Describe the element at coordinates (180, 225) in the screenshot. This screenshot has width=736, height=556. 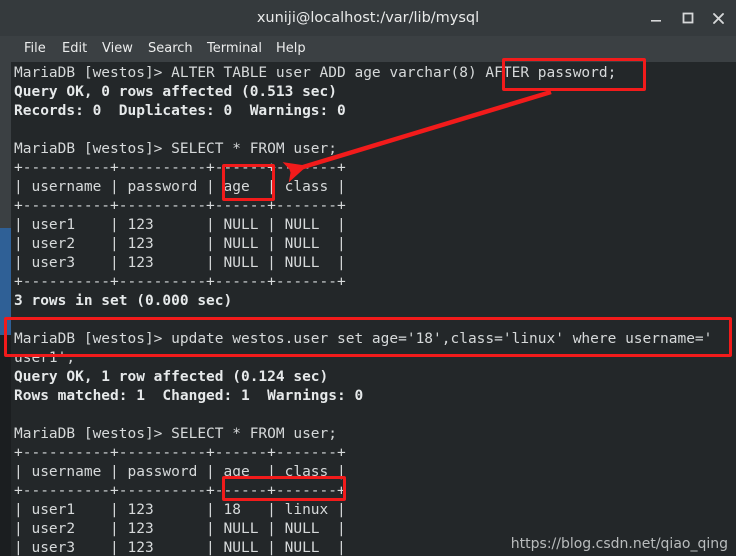
I see `terminal-line: | user1 | 123 | NULL | NULL |` at that location.